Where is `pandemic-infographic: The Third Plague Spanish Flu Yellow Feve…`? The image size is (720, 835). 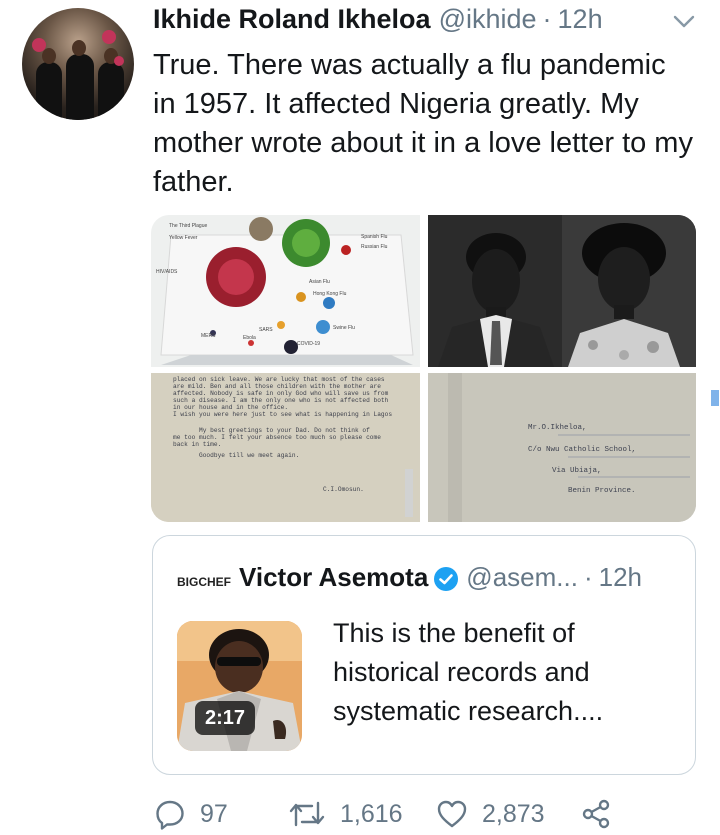 pandemic-infographic: The Third Plague Spanish Flu Yellow Feve… is located at coordinates (285, 291).